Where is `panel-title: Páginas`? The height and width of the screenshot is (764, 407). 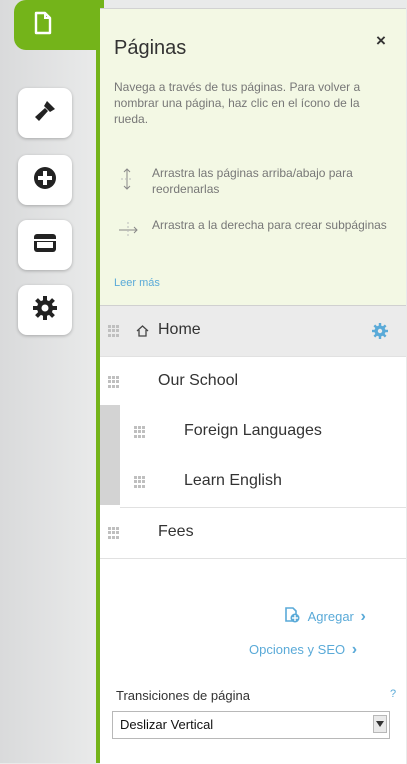 panel-title: Páginas is located at coordinates (150, 48).